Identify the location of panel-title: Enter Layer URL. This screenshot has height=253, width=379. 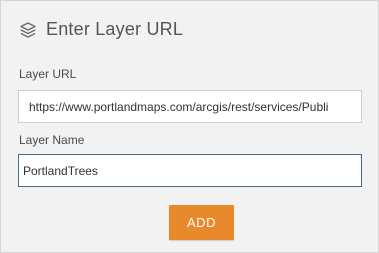
(115, 29).